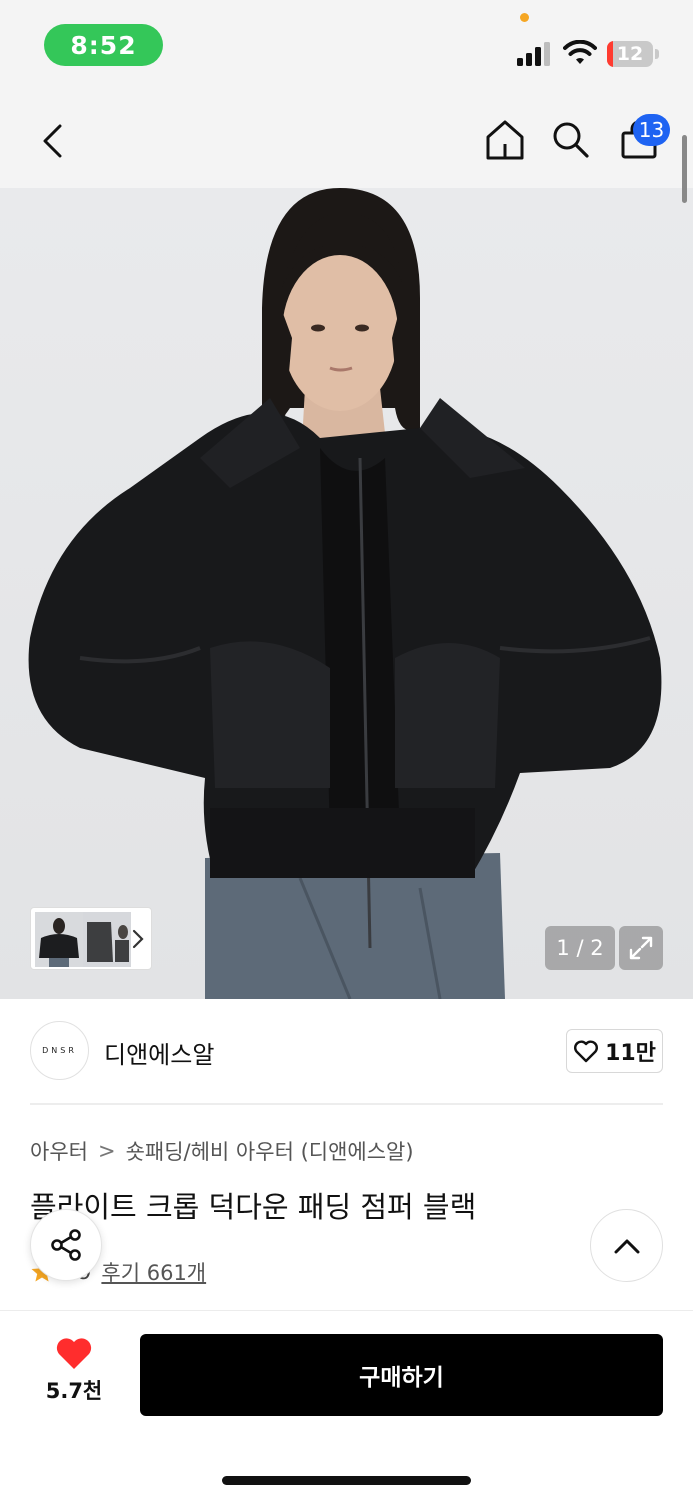  I want to click on wifi-icon, so click(580, 52).